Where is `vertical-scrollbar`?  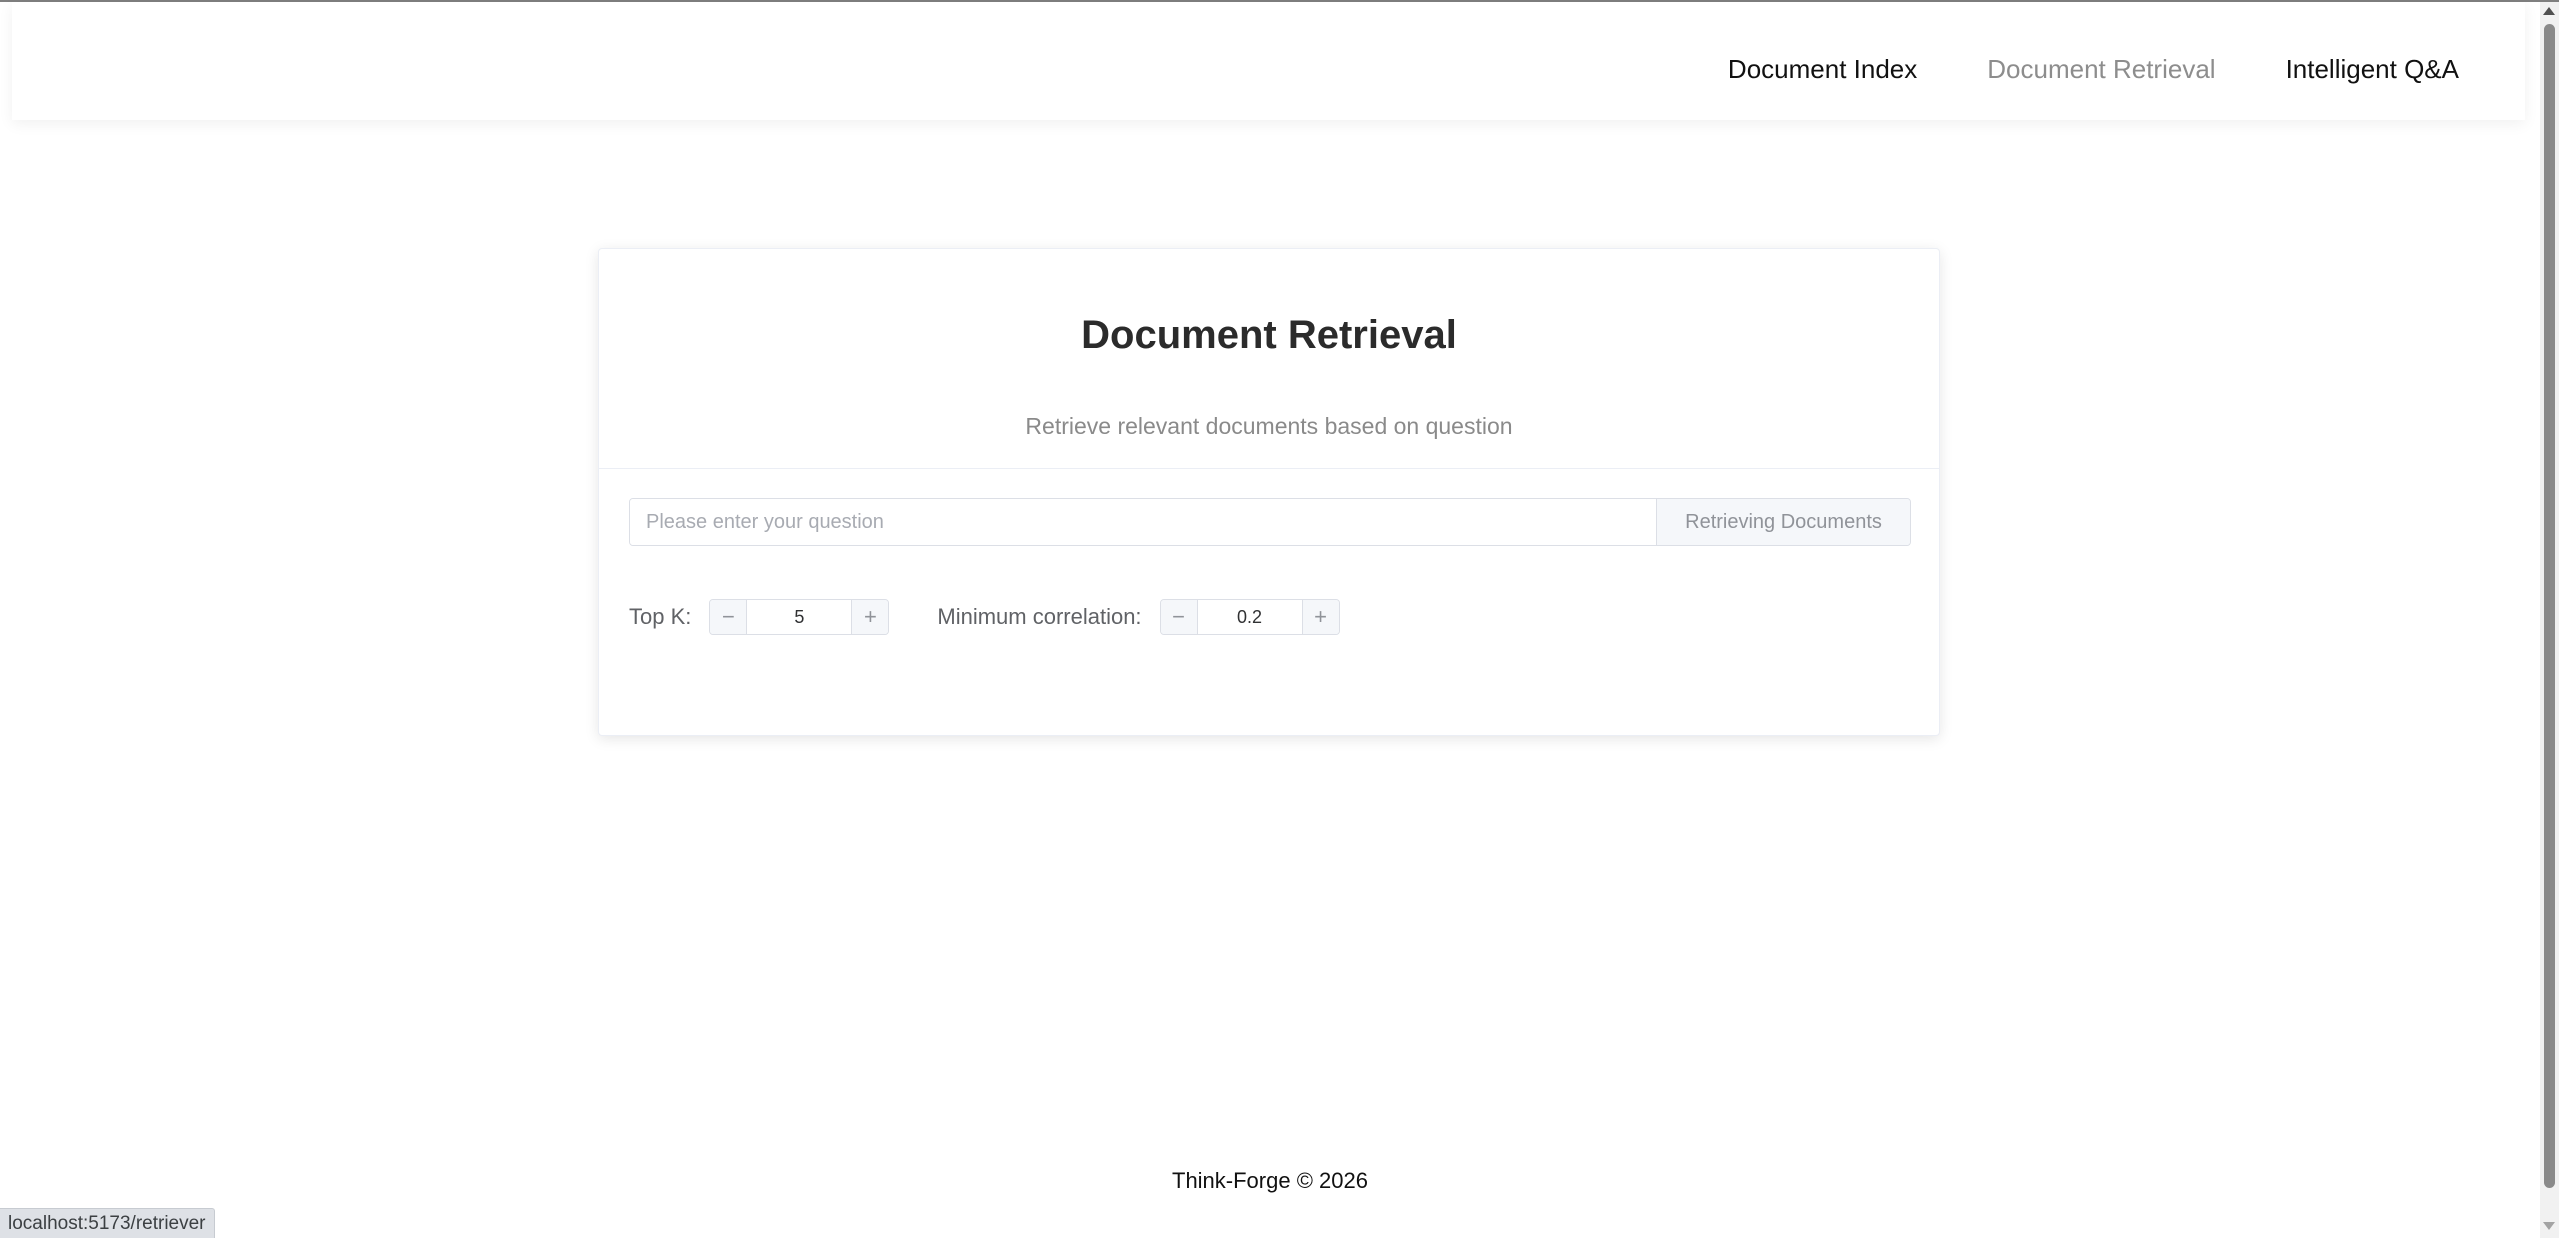
vertical-scrollbar is located at coordinates (2549, 620).